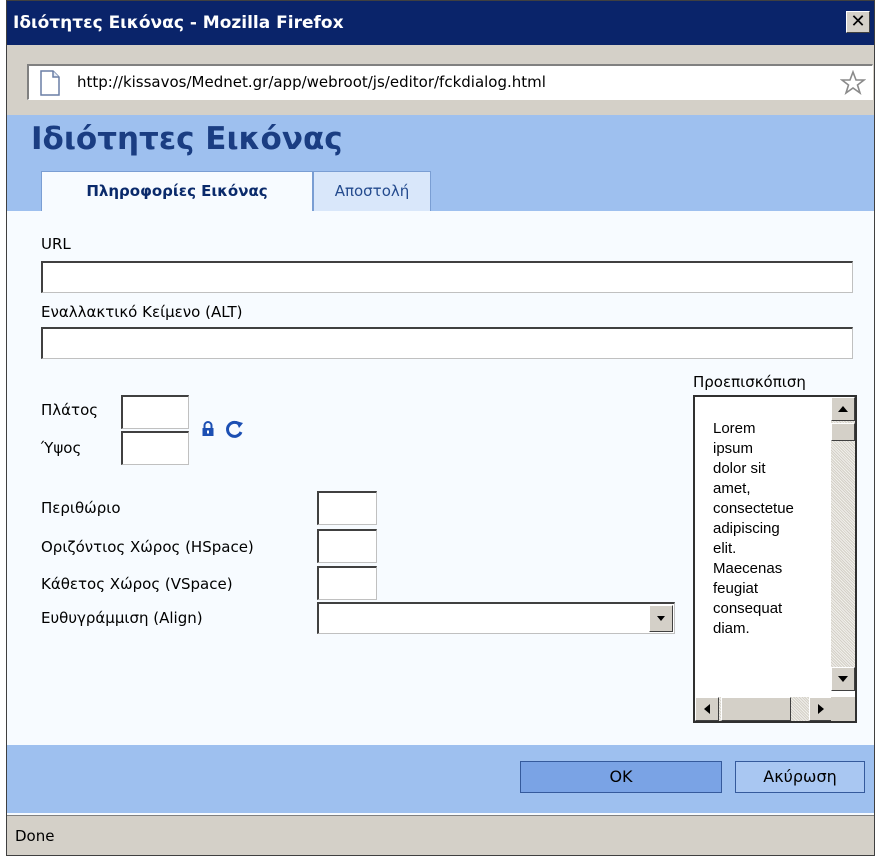 Image resolution: width=875 pixels, height=856 pixels. Describe the element at coordinates (122, 618) in the screenshot. I see `align-label: Ευθυγράμμιση (Align)` at that location.